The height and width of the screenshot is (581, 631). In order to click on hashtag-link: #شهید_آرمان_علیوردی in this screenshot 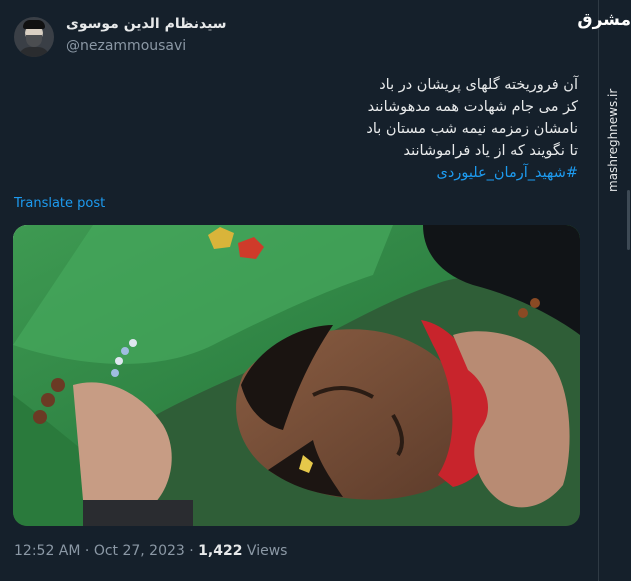, I will do `click(368, 173)`.